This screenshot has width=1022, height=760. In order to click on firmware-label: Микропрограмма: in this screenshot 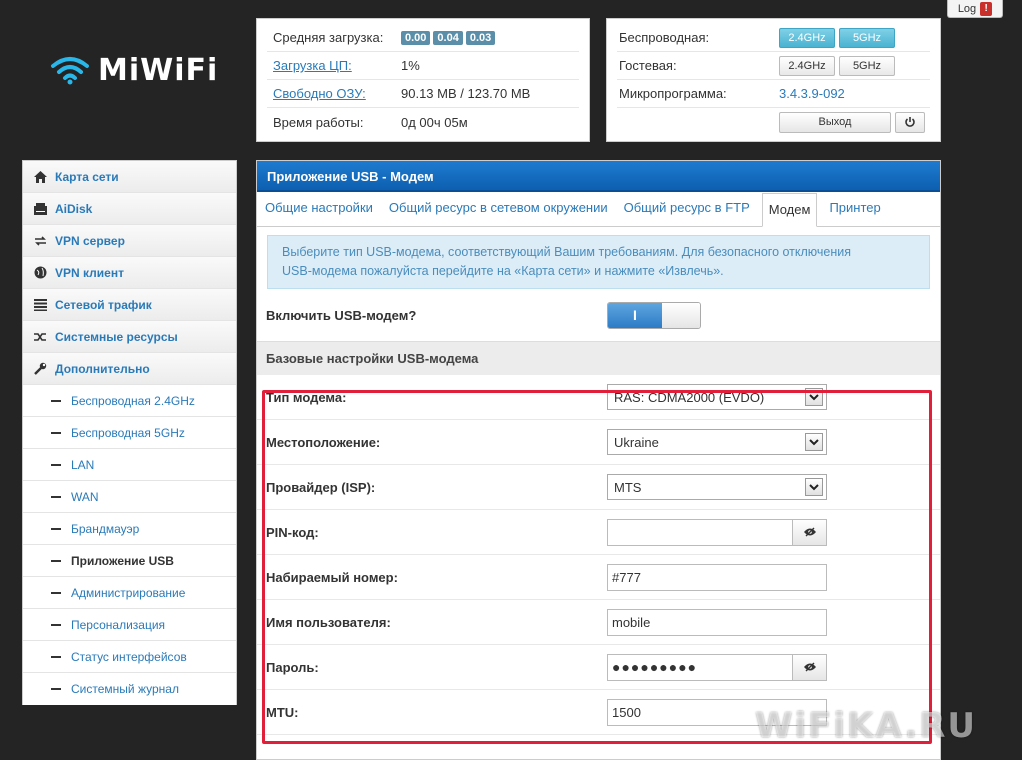, I will do `click(673, 93)`.